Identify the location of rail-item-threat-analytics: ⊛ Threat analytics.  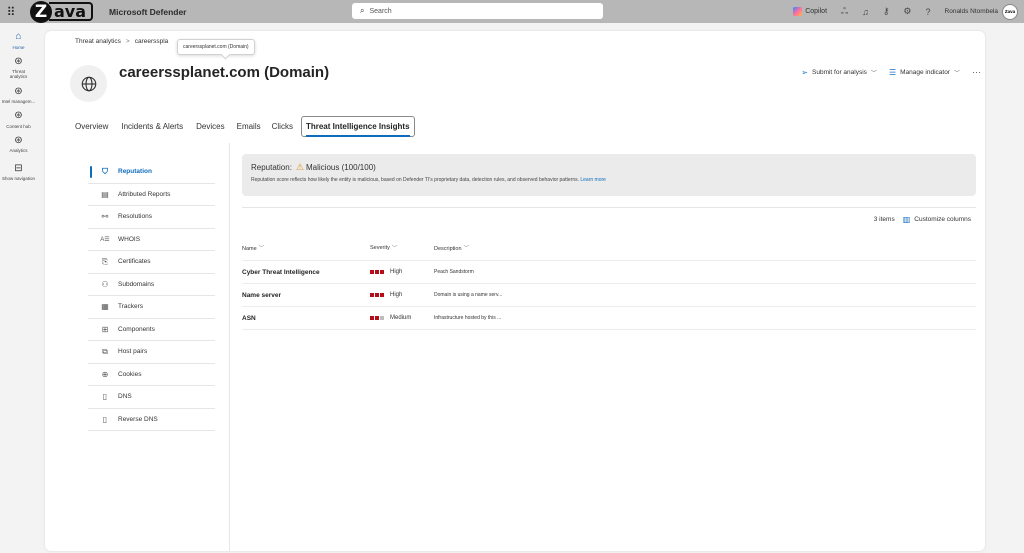
(18, 68).